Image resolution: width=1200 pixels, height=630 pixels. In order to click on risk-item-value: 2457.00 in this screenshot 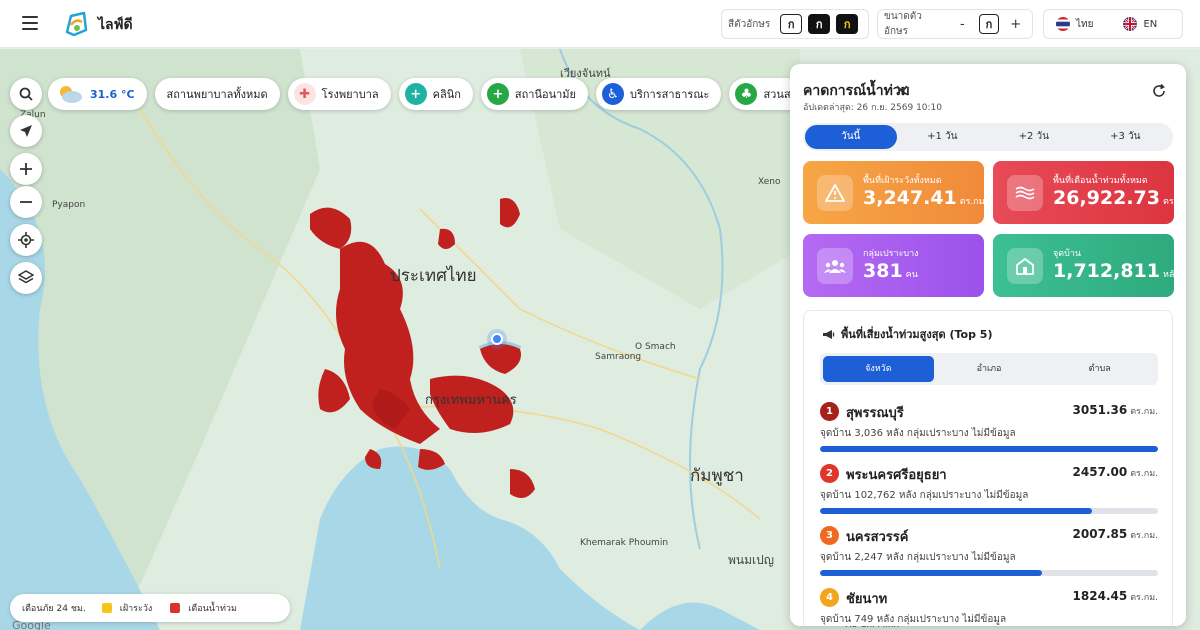, I will do `click(1100, 472)`.